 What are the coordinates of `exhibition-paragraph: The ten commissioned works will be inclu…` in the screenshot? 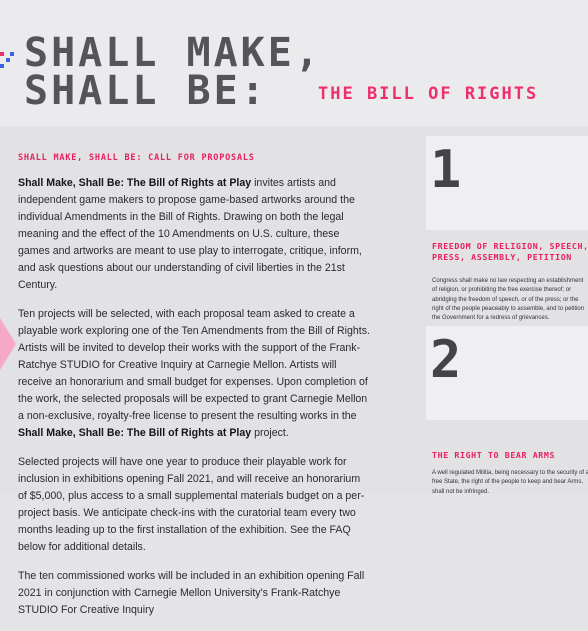 It's located at (191, 593).